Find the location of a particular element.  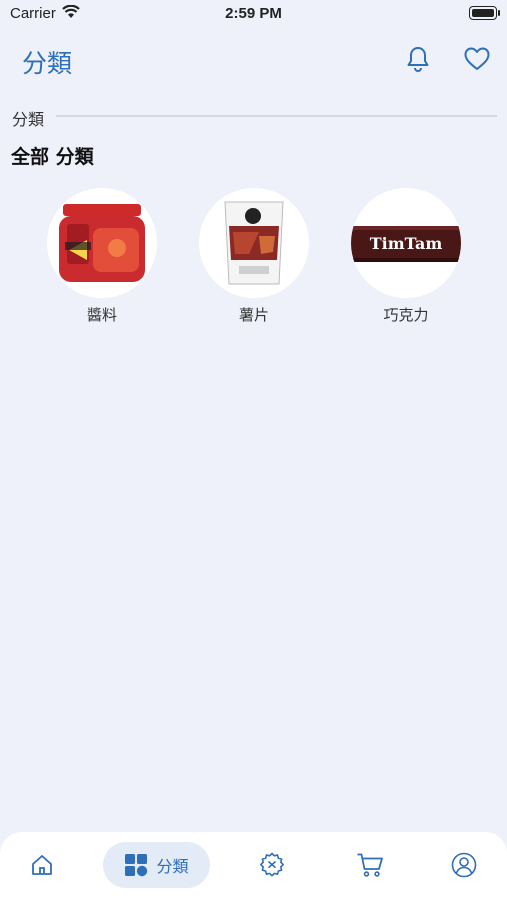

category-item-chocolate: TimTam 巧克力 is located at coordinates (406, 256).